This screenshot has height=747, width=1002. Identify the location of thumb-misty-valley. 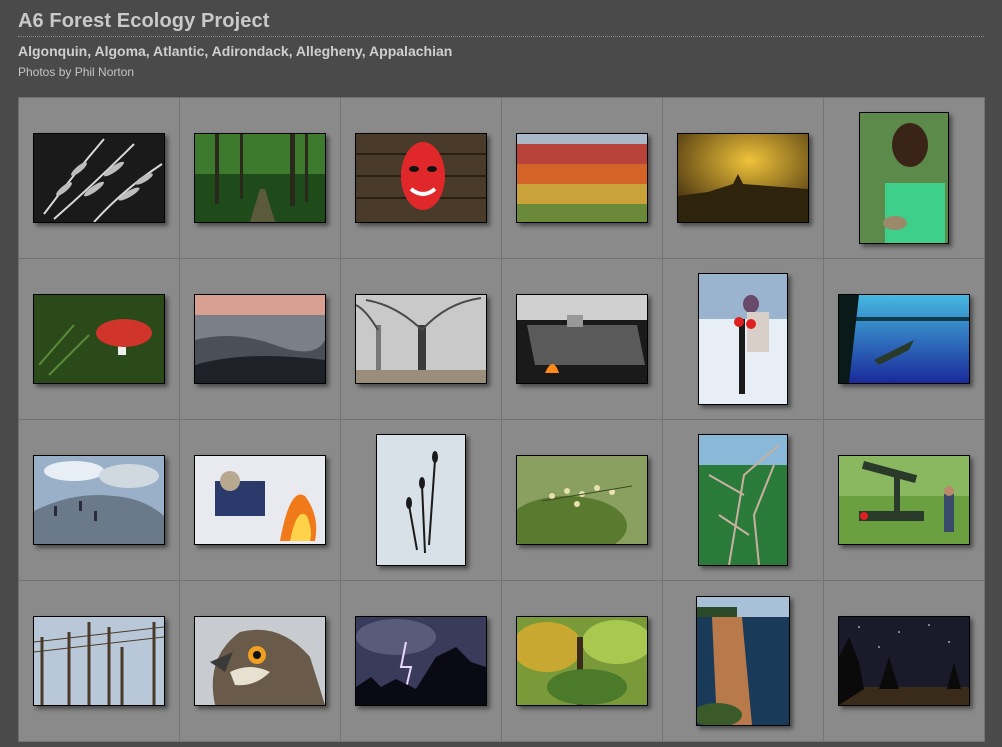
(260, 339).